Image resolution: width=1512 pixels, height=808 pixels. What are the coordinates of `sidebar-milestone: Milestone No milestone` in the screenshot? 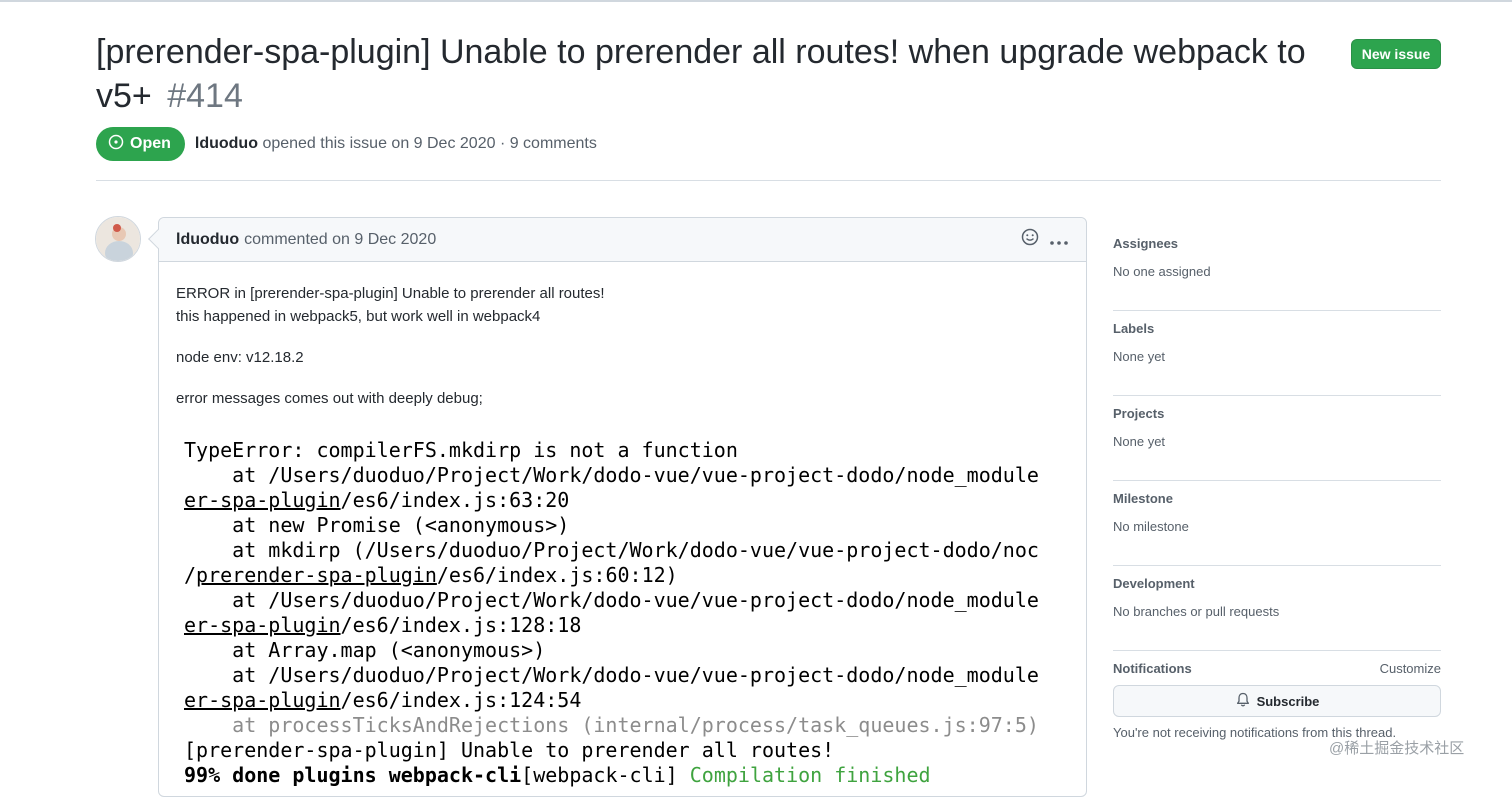 It's located at (1277, 523).